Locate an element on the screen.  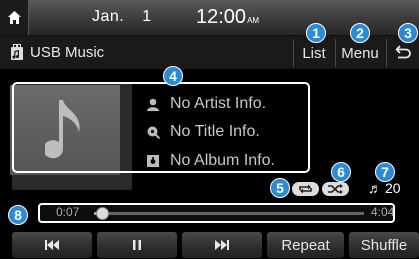
callout-badge-5: 5 is located at coordinates (280, 188).